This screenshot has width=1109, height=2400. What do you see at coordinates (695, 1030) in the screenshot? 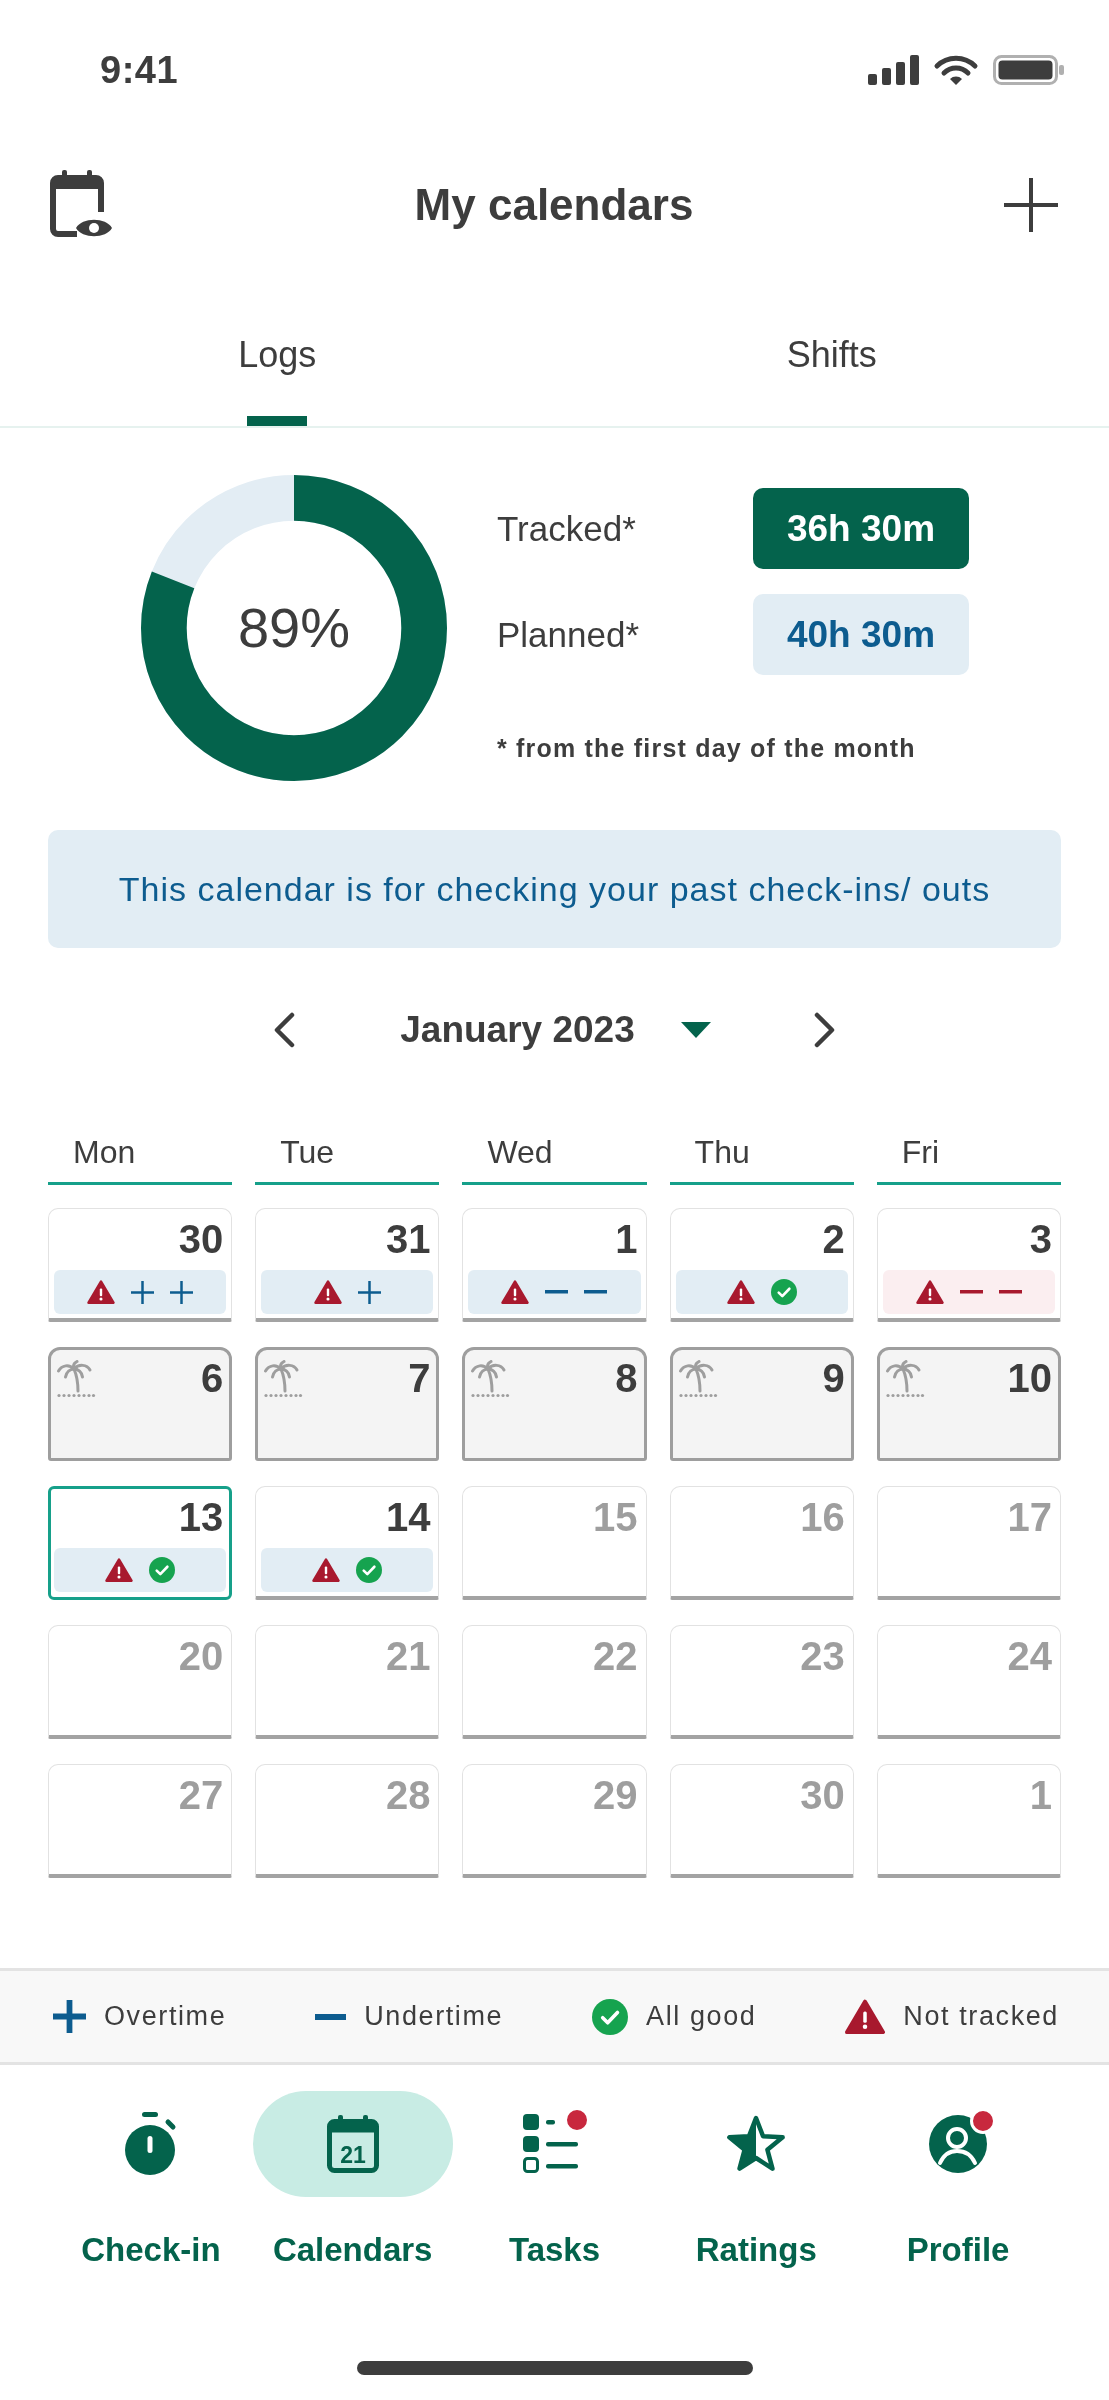
I see `caret-icon` at bounding box center [695, 1030].